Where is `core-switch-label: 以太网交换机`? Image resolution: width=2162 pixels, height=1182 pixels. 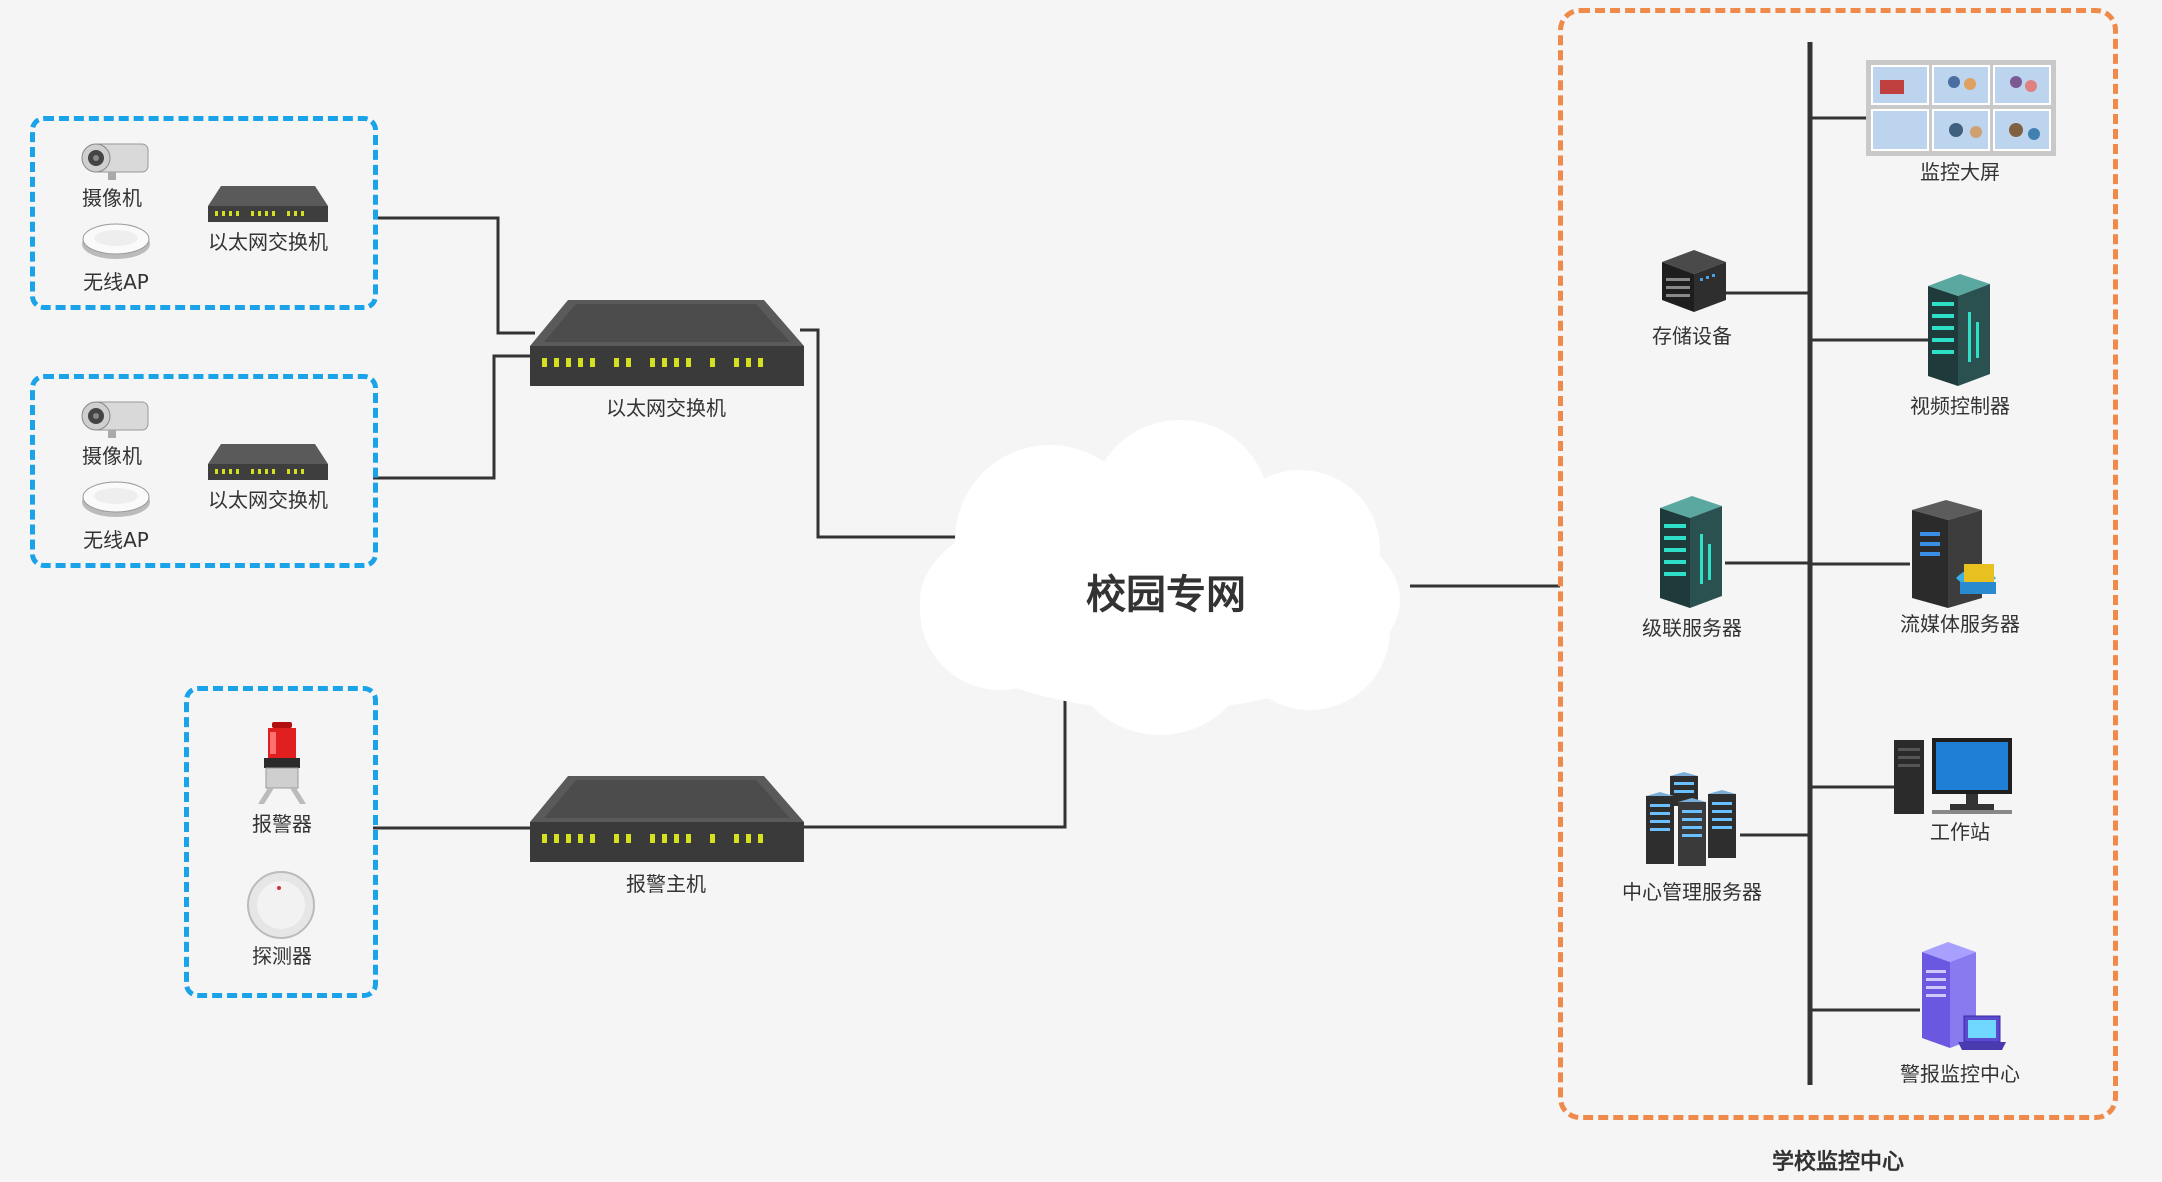
core-switch-label: 以太网交换机 is located at coordinates (666, 408).